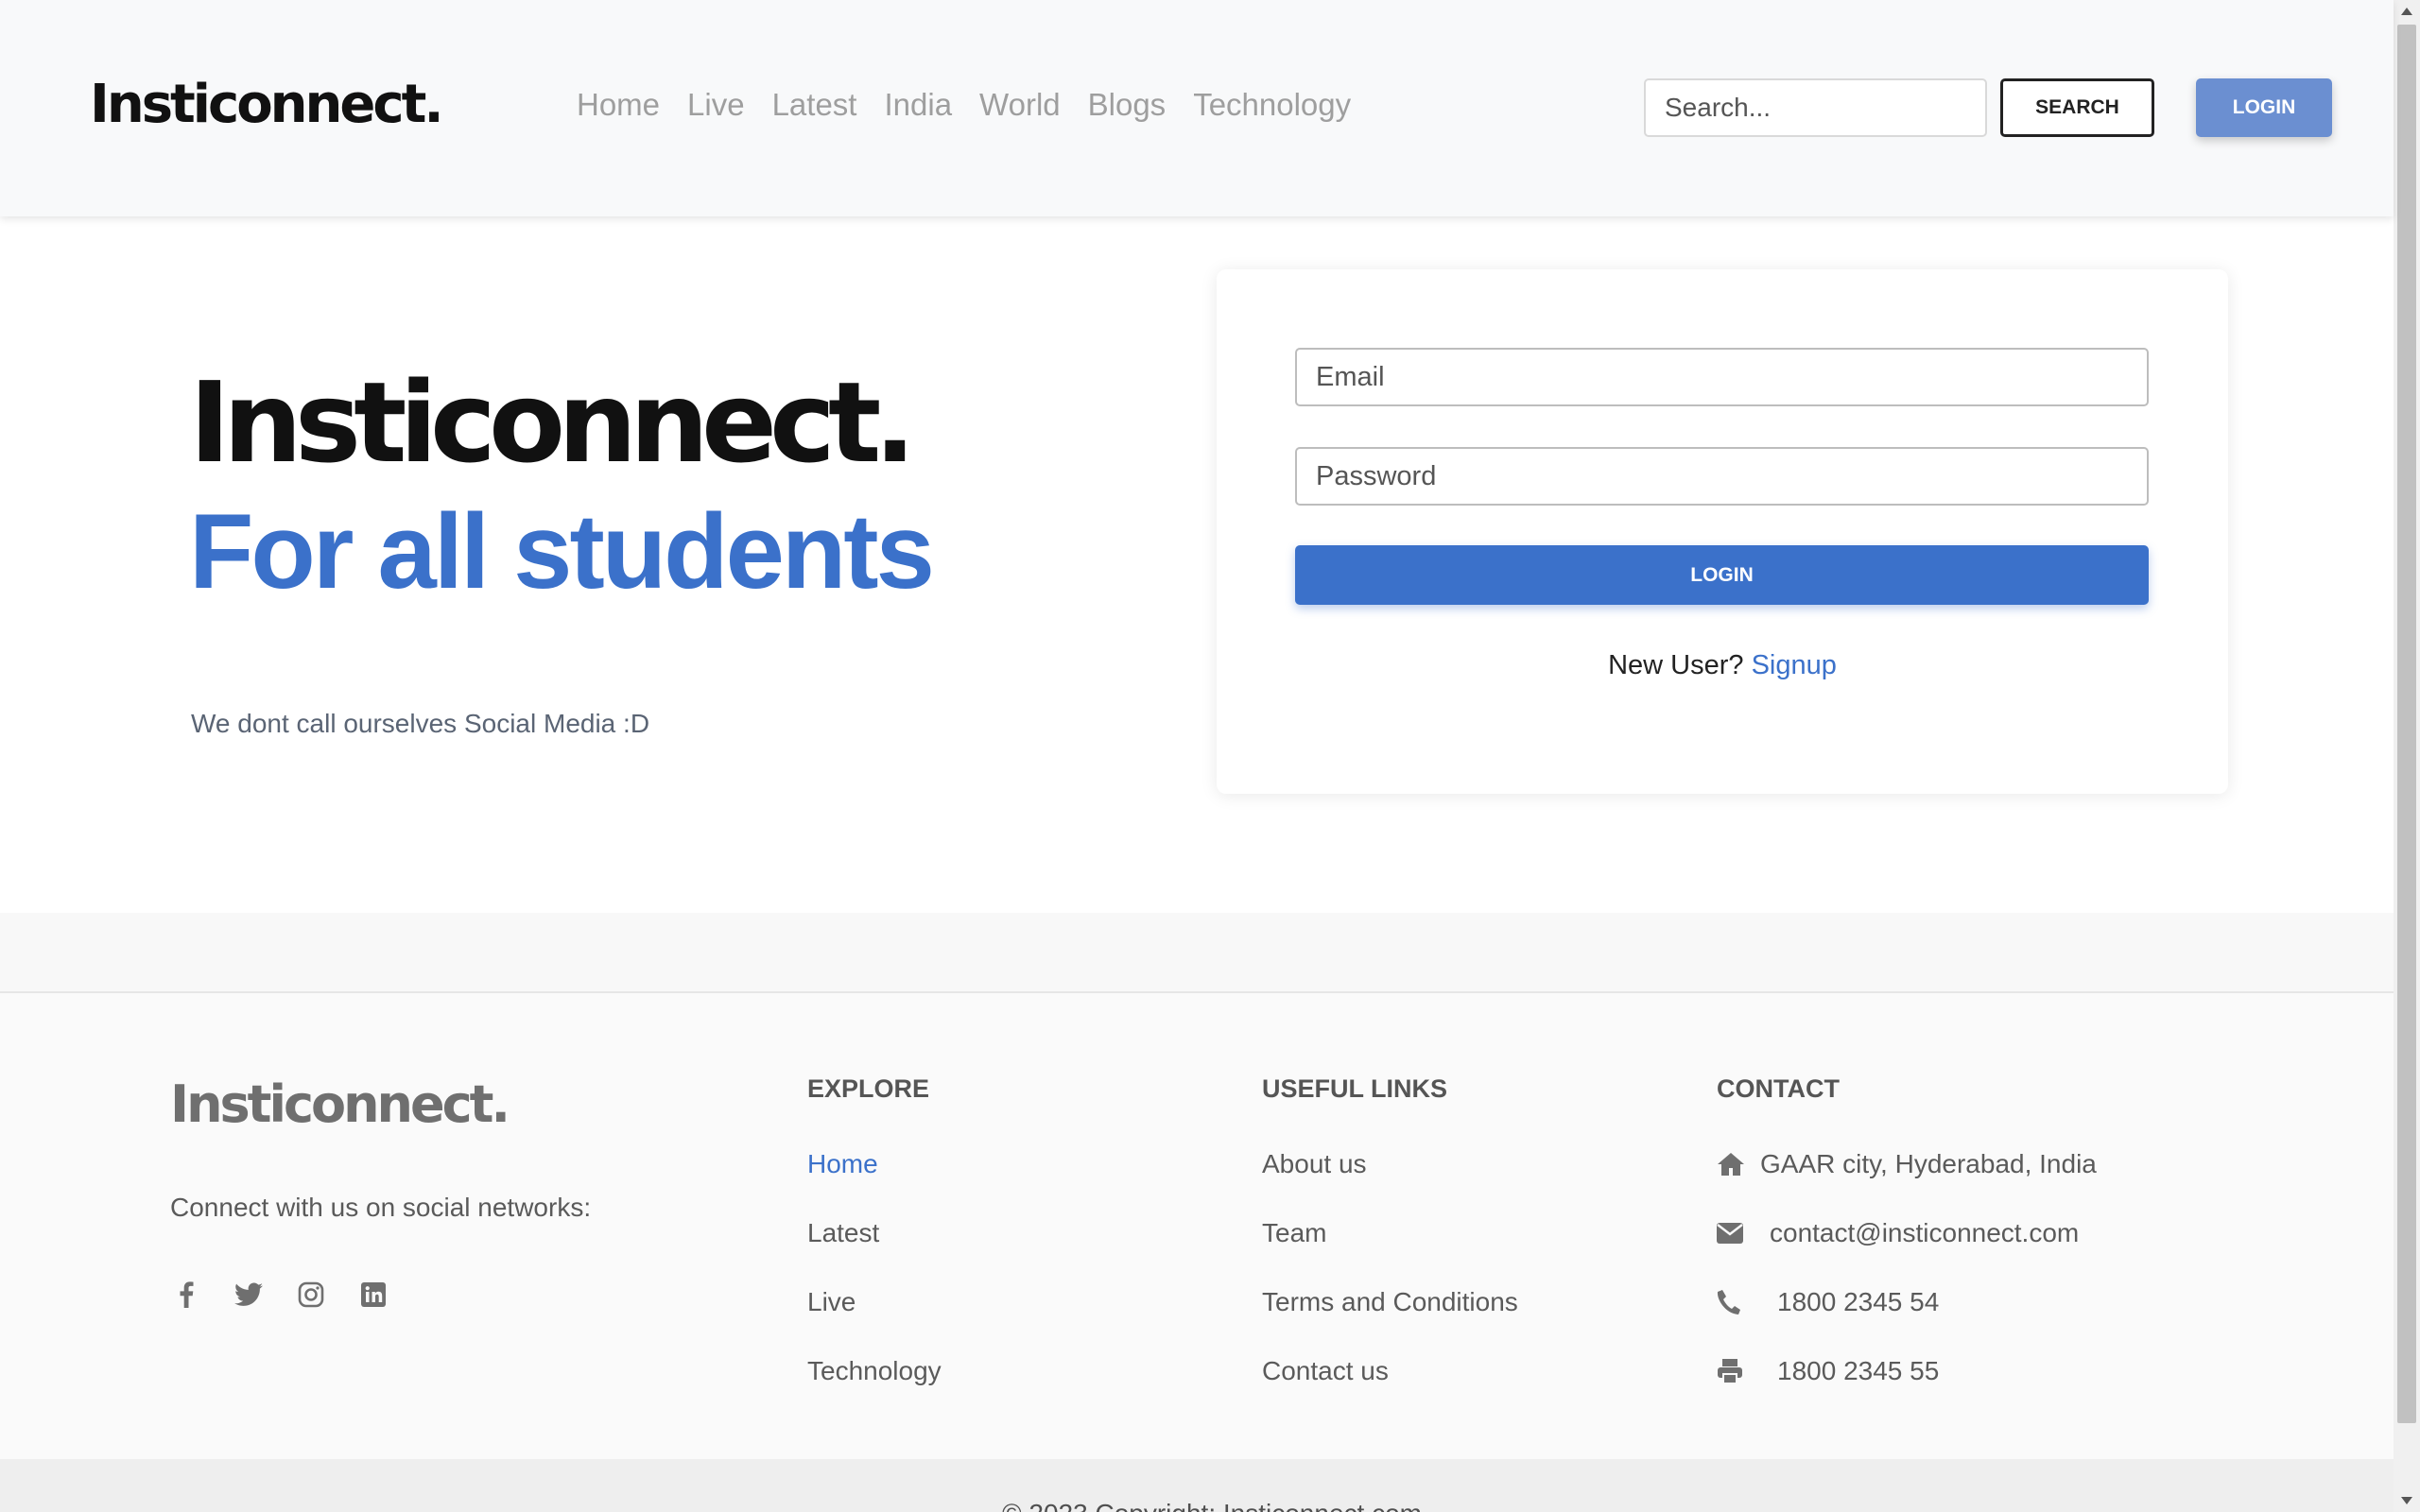  What do you see at coordinates (1779, 1088) in the screenshot?
I see `contact-heading: CONTACT` at bounding box center [1779, 1088].